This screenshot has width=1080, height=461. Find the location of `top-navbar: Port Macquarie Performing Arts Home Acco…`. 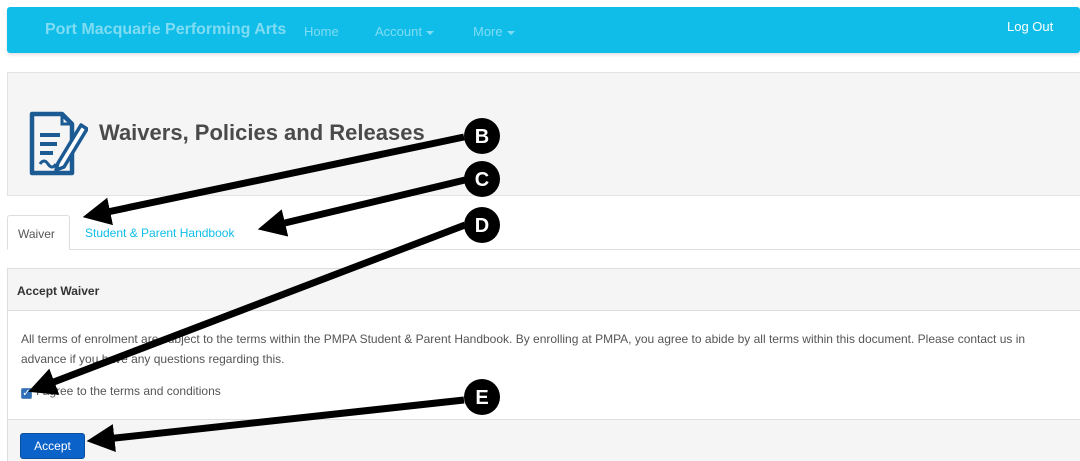

top-navbar: Port Macquarie Performing Arts Home Acco… is located at coordinates (543, 30).